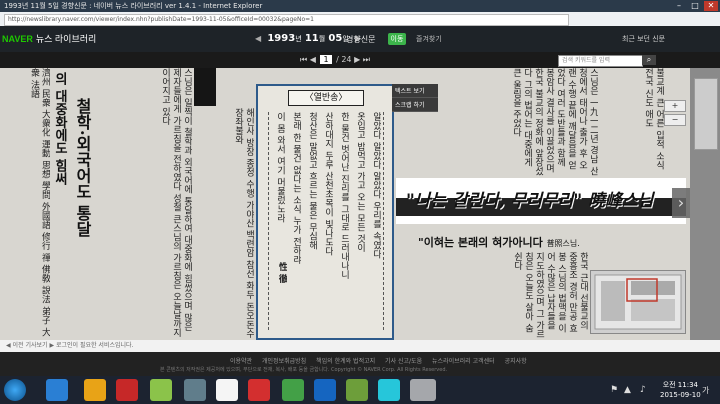 The width and height of the screenshot is (720, 404). I want to click on app-icon-green, so click(161, 390).